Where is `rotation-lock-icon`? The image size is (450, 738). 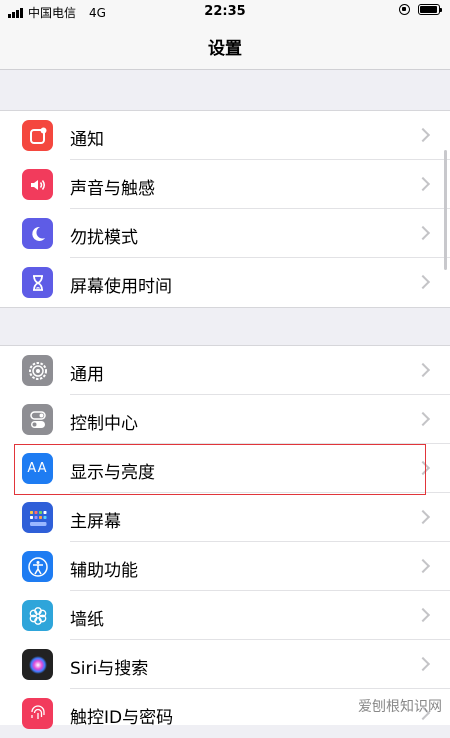
rotation-lock-icon is located at coordinates (404, 9).